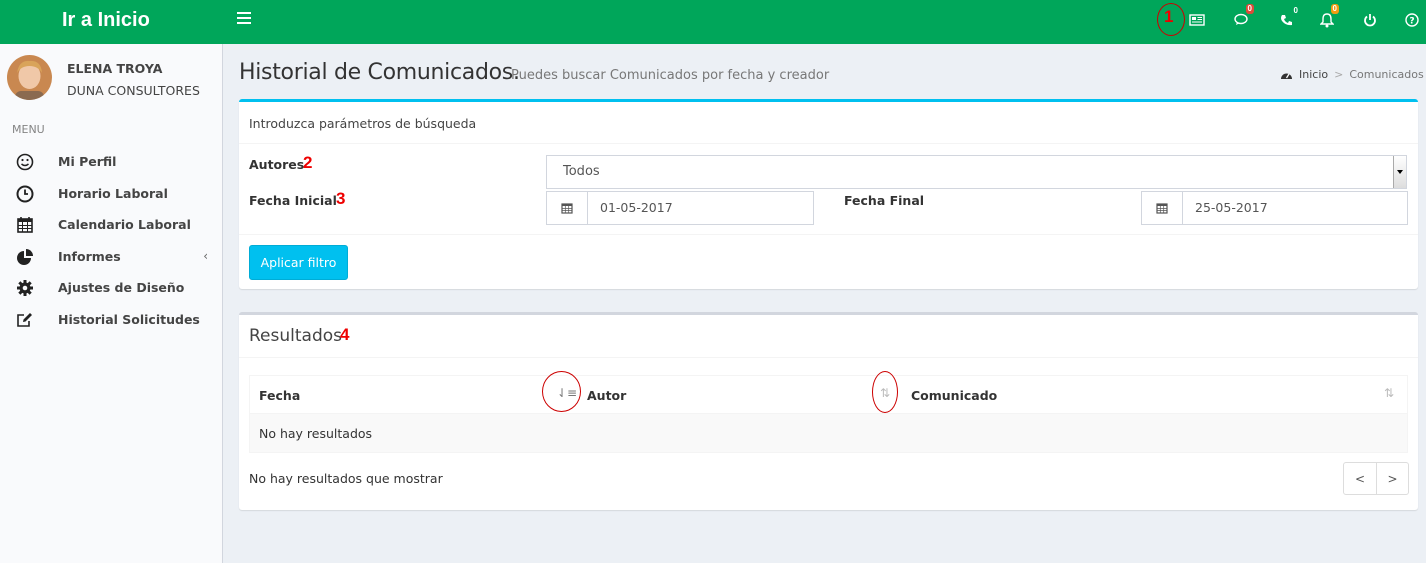  What do you see at coordinates (419, 395) in the screenshot?
I see `column-header-fecha: Fecha` at bounding box center [419, 395].